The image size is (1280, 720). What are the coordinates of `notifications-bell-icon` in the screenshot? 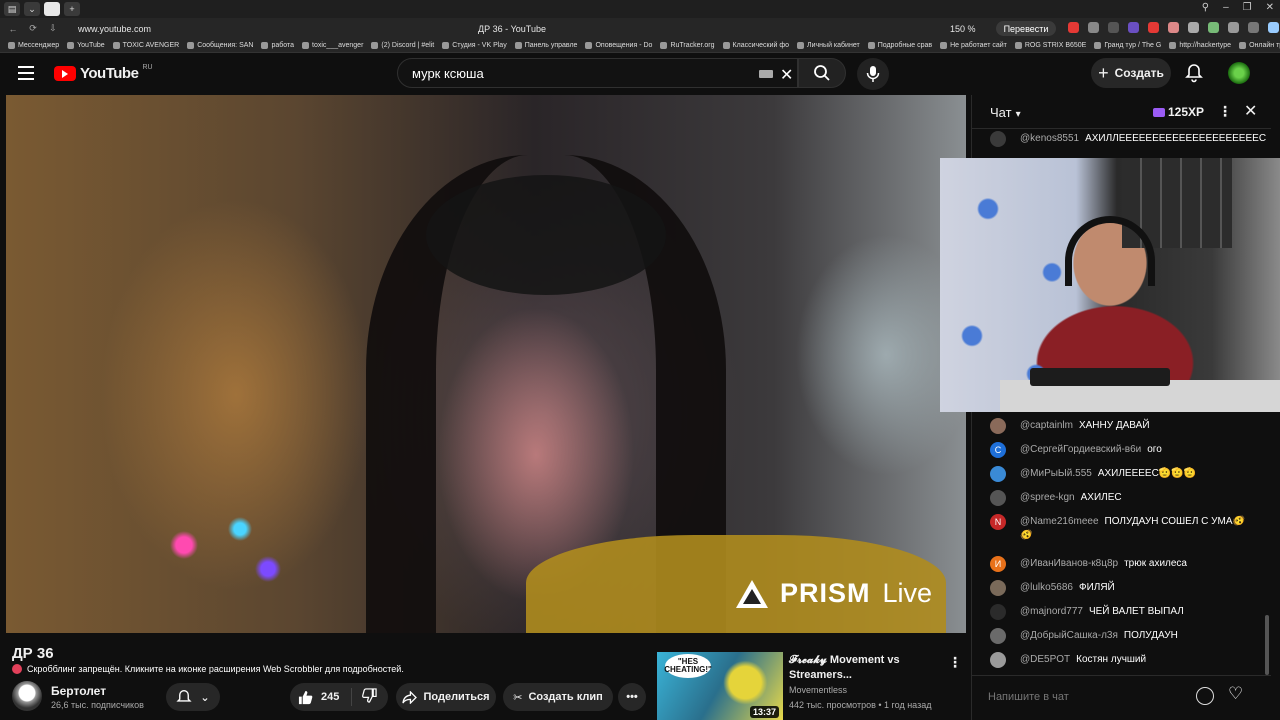 It's located at (1194, 75).